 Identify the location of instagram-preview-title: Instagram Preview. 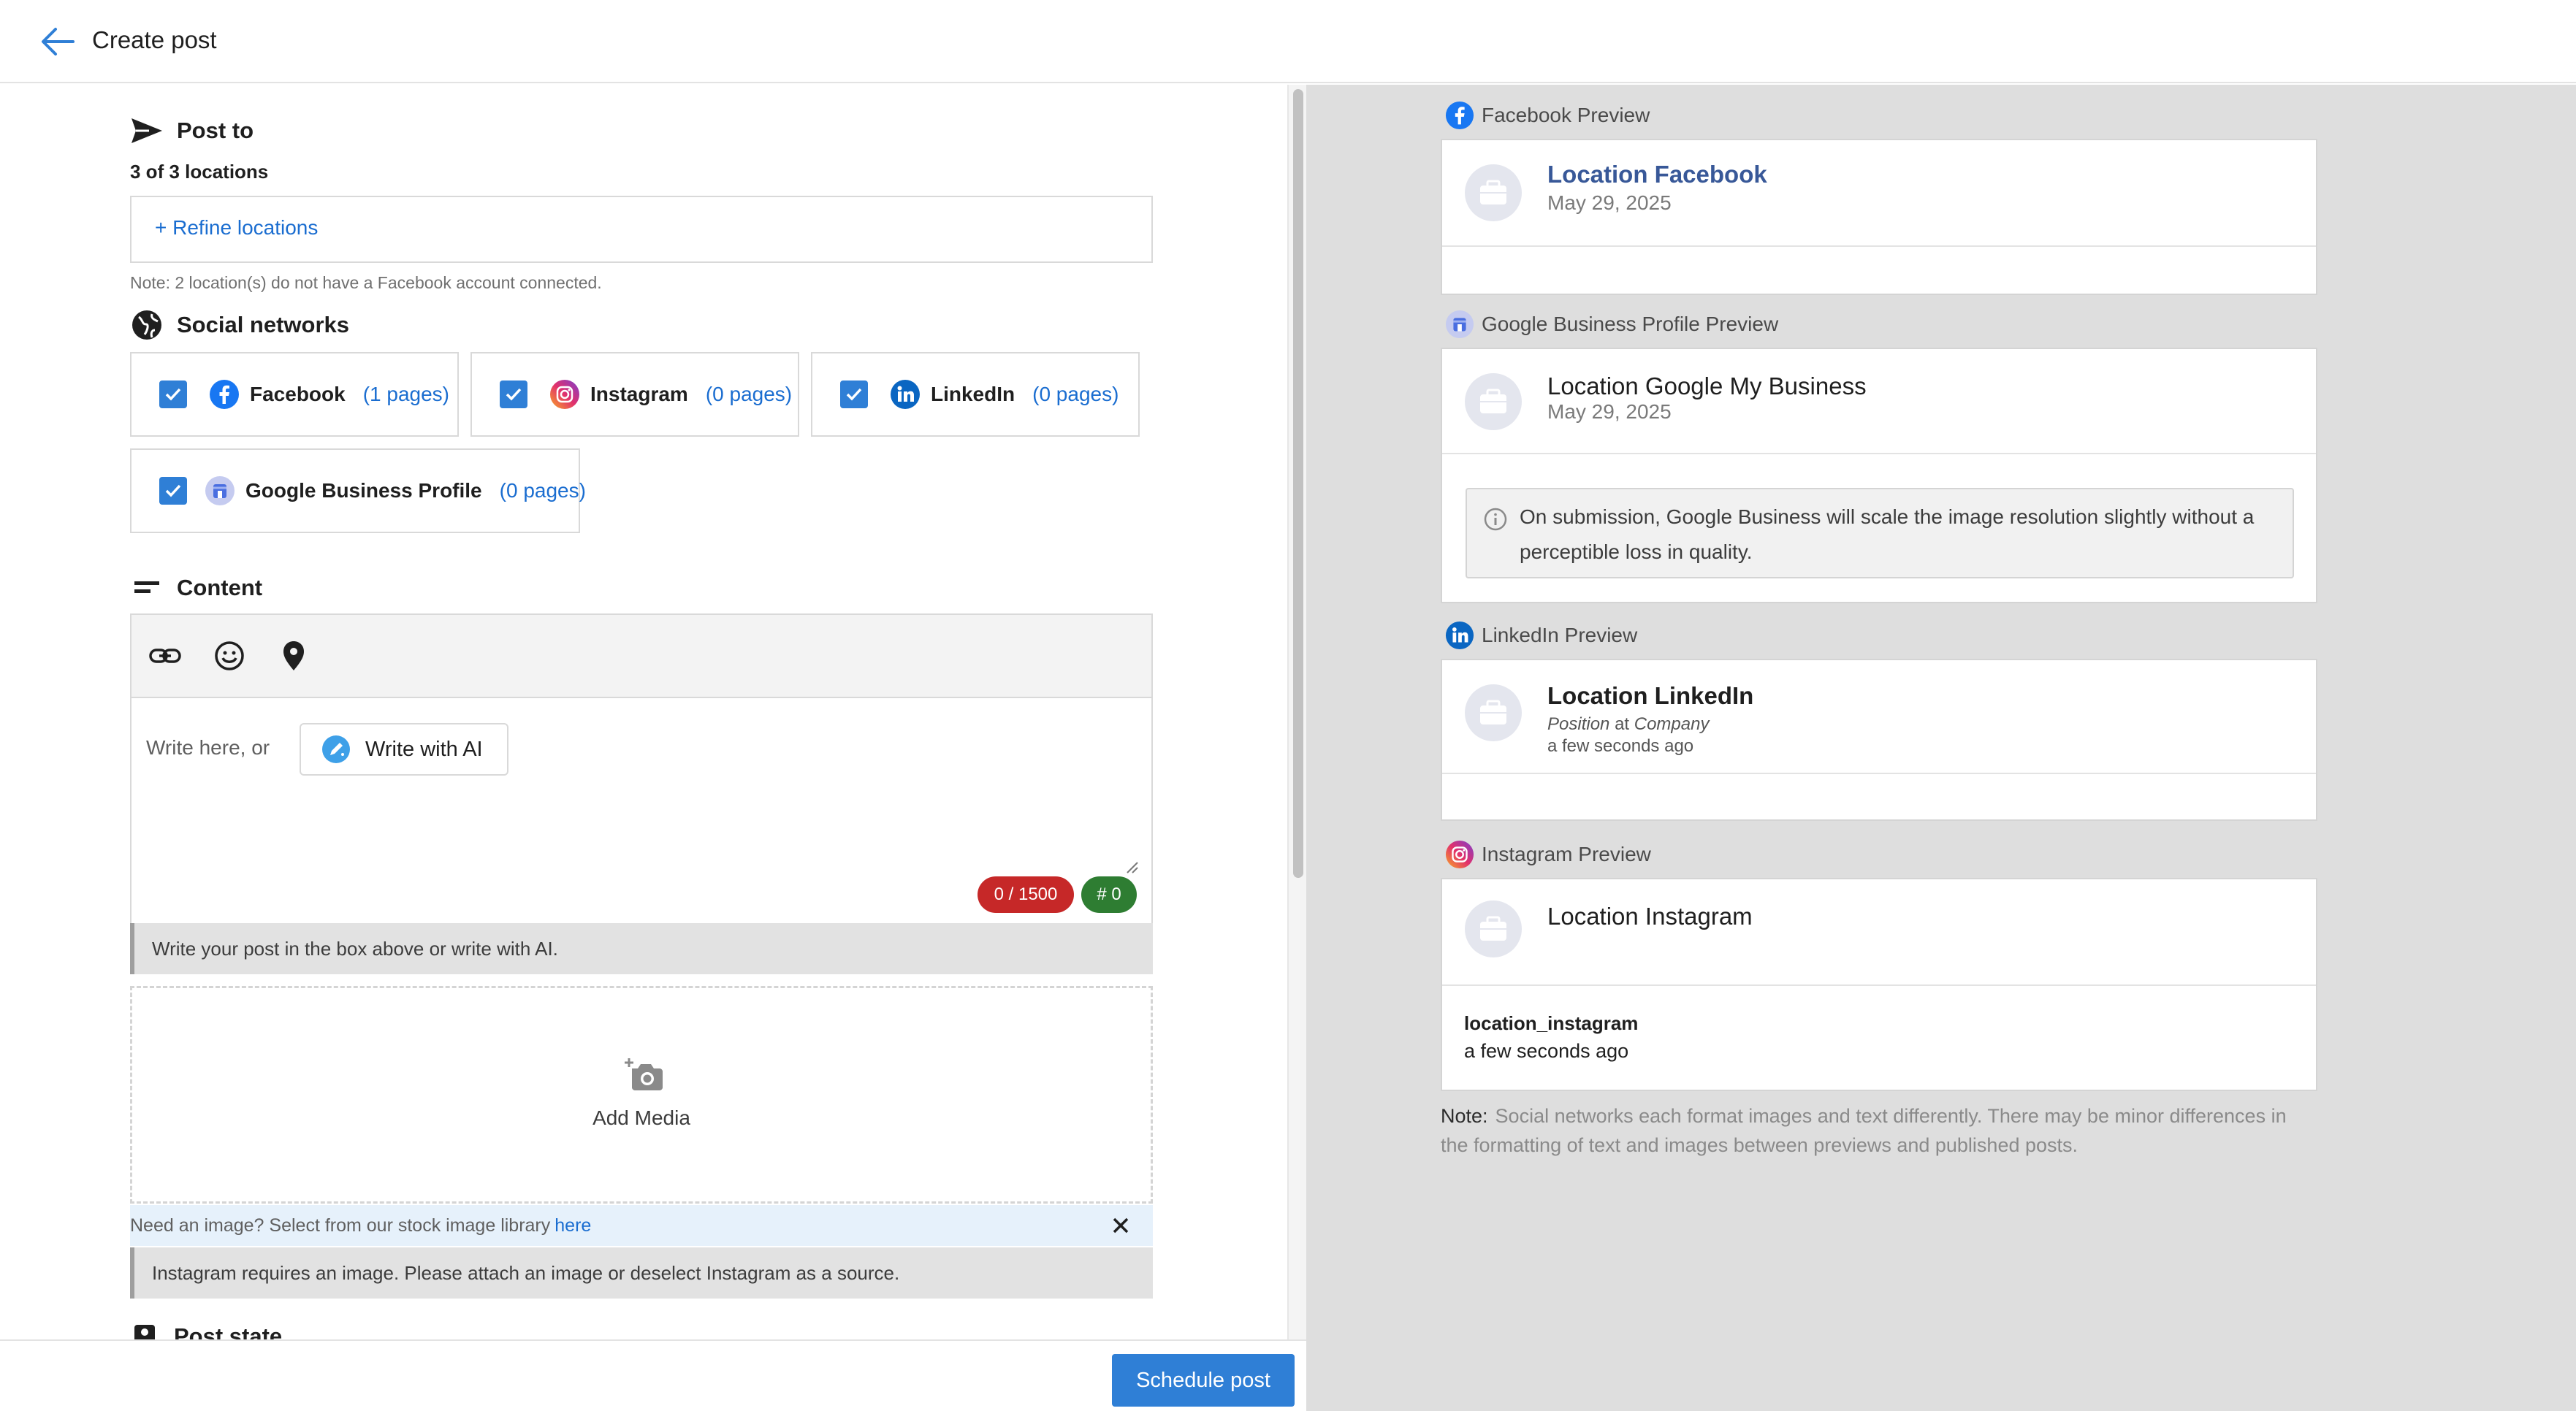
(1567, 854).